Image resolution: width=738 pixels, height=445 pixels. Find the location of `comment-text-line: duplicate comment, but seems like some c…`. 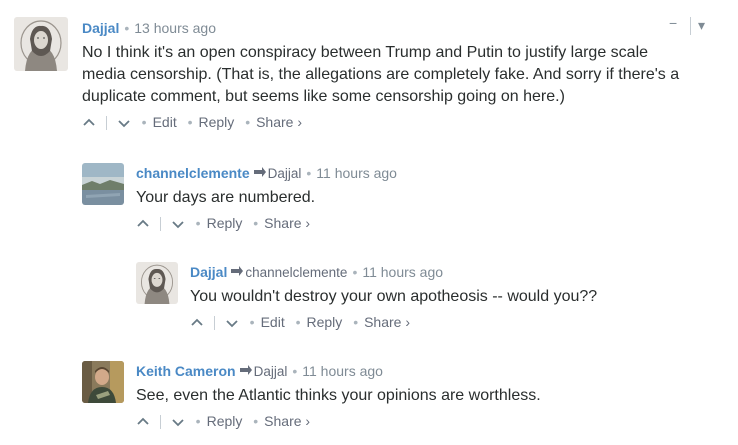

comment-text-line: duplicate comment, but seems like some c… is located at coordinates (323, 96).